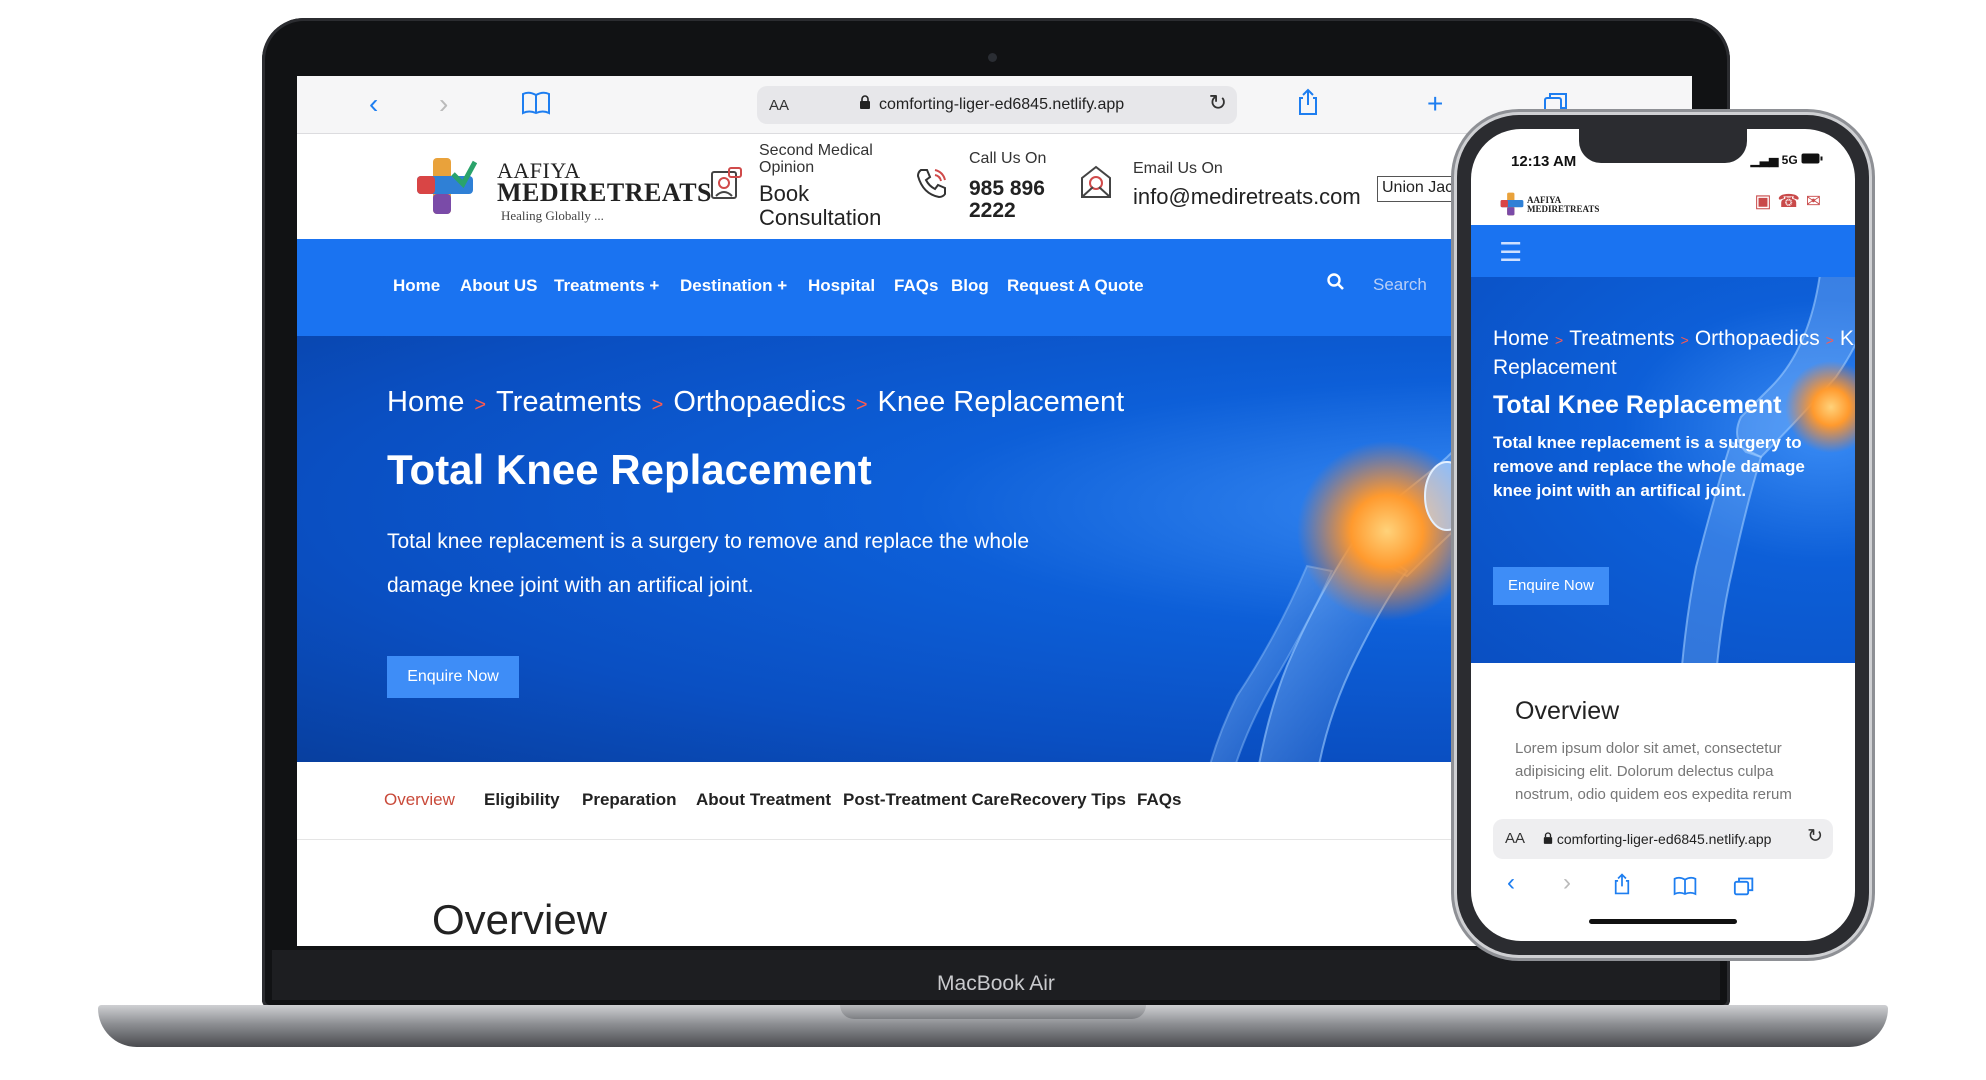  What do you see at coordinates (763, 800) in the screenshot?
I see `tab-about-treatment: About Treatment` at bounding box center [763, 800].